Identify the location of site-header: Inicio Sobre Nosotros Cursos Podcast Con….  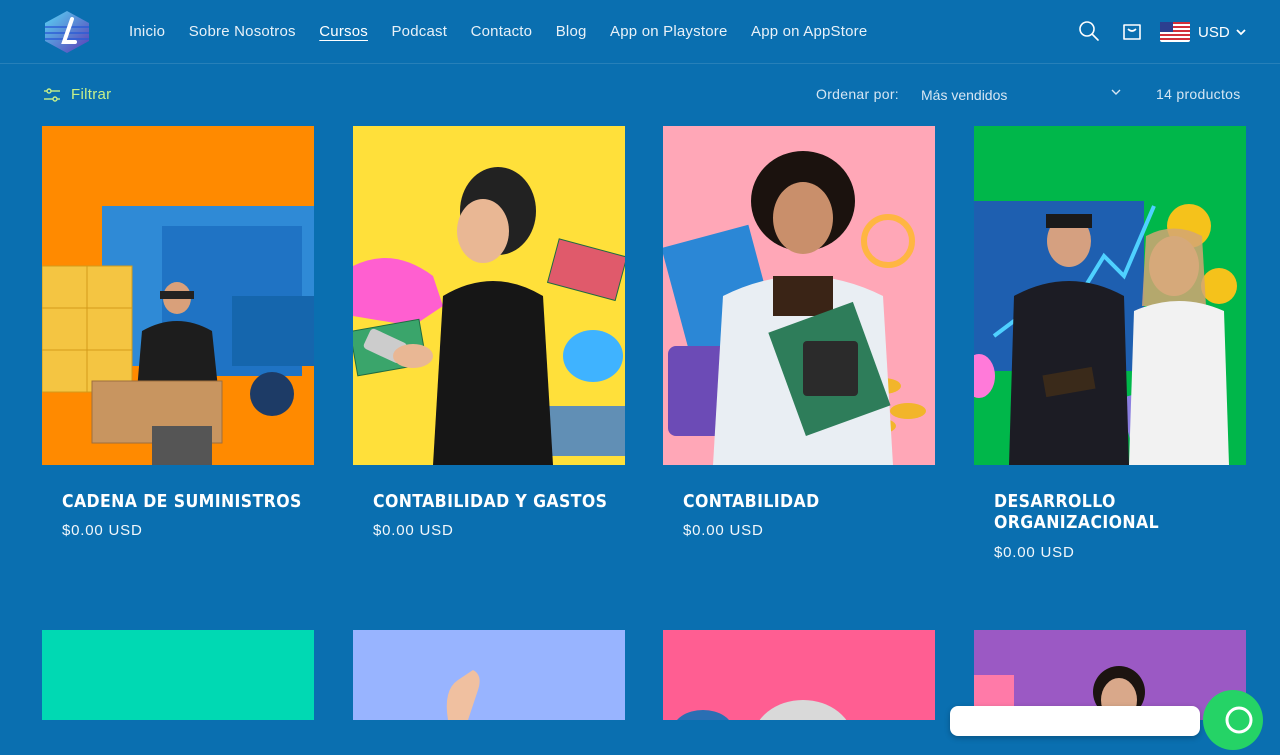
(640, 32).